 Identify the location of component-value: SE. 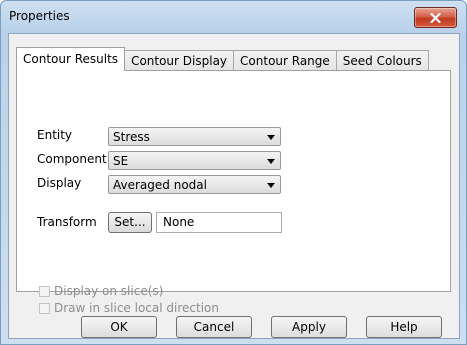
(121, 161).